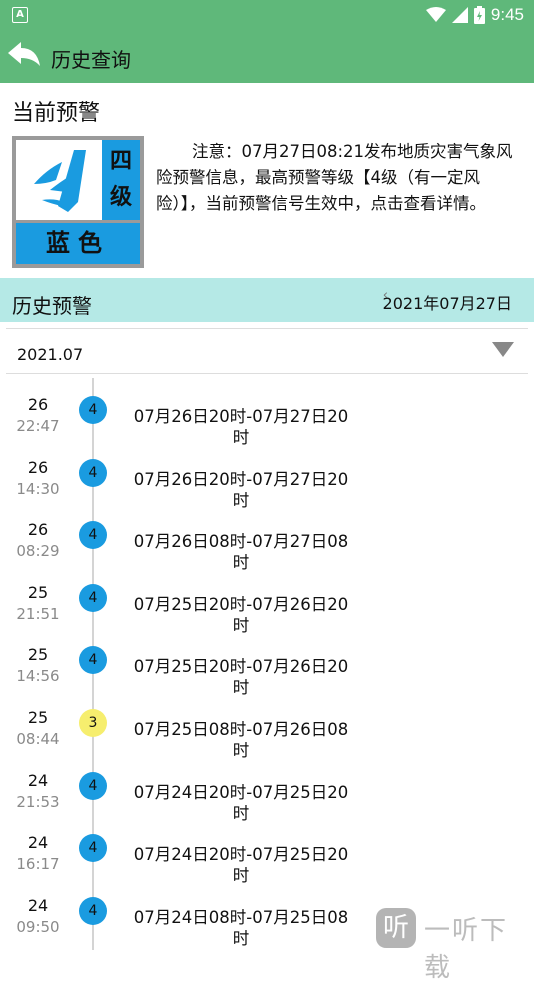  I want to click on record-time: 08:29, so click(38, 551).